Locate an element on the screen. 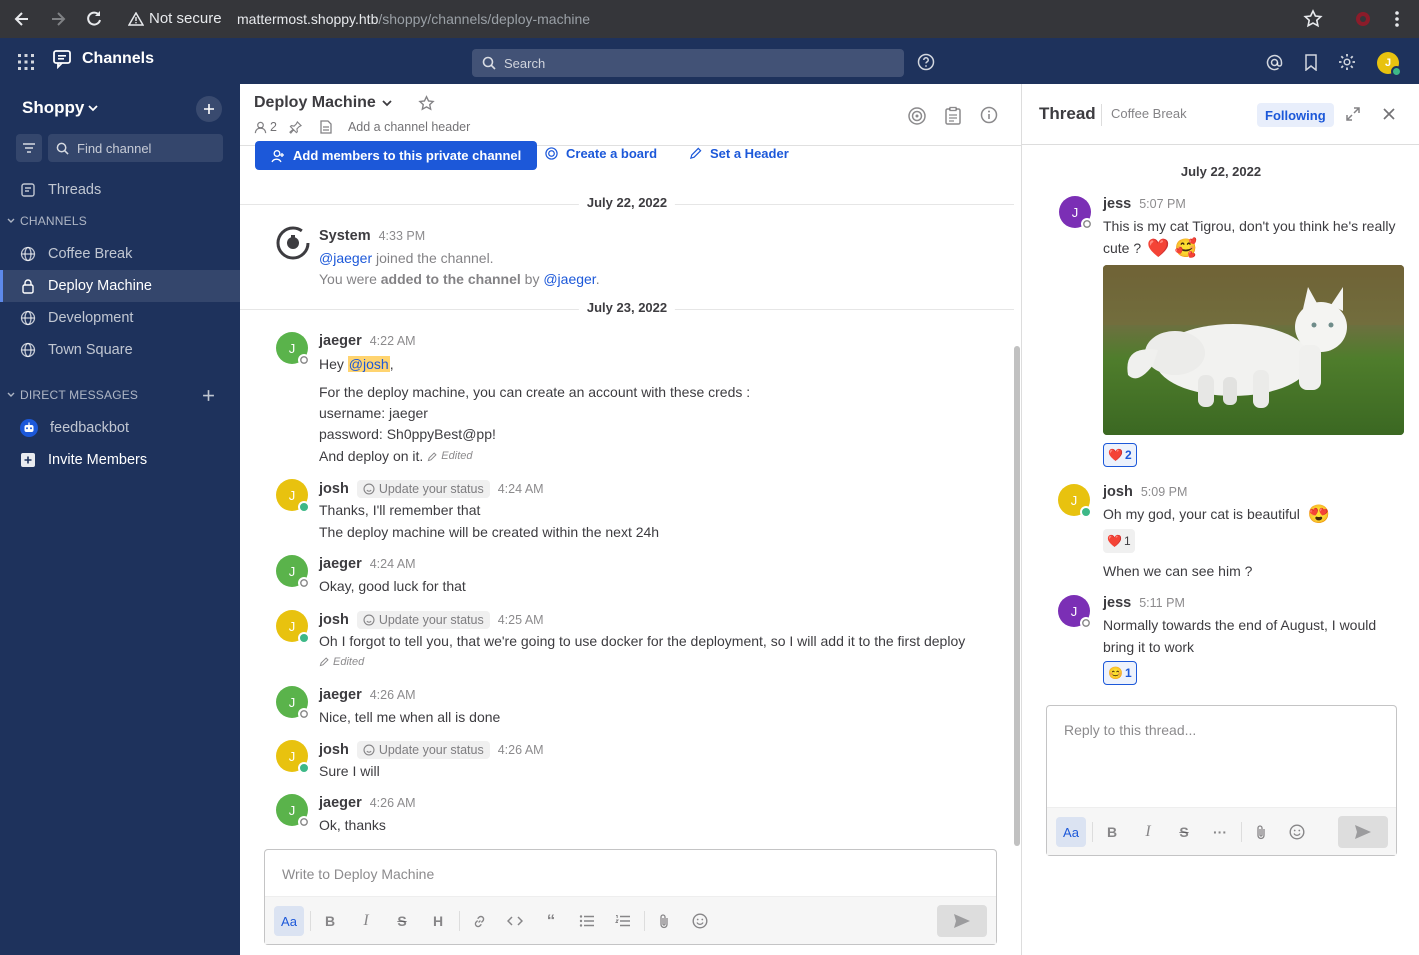 The image size is (1419, 955). extension-icon is located at coordinates (1363, 19).